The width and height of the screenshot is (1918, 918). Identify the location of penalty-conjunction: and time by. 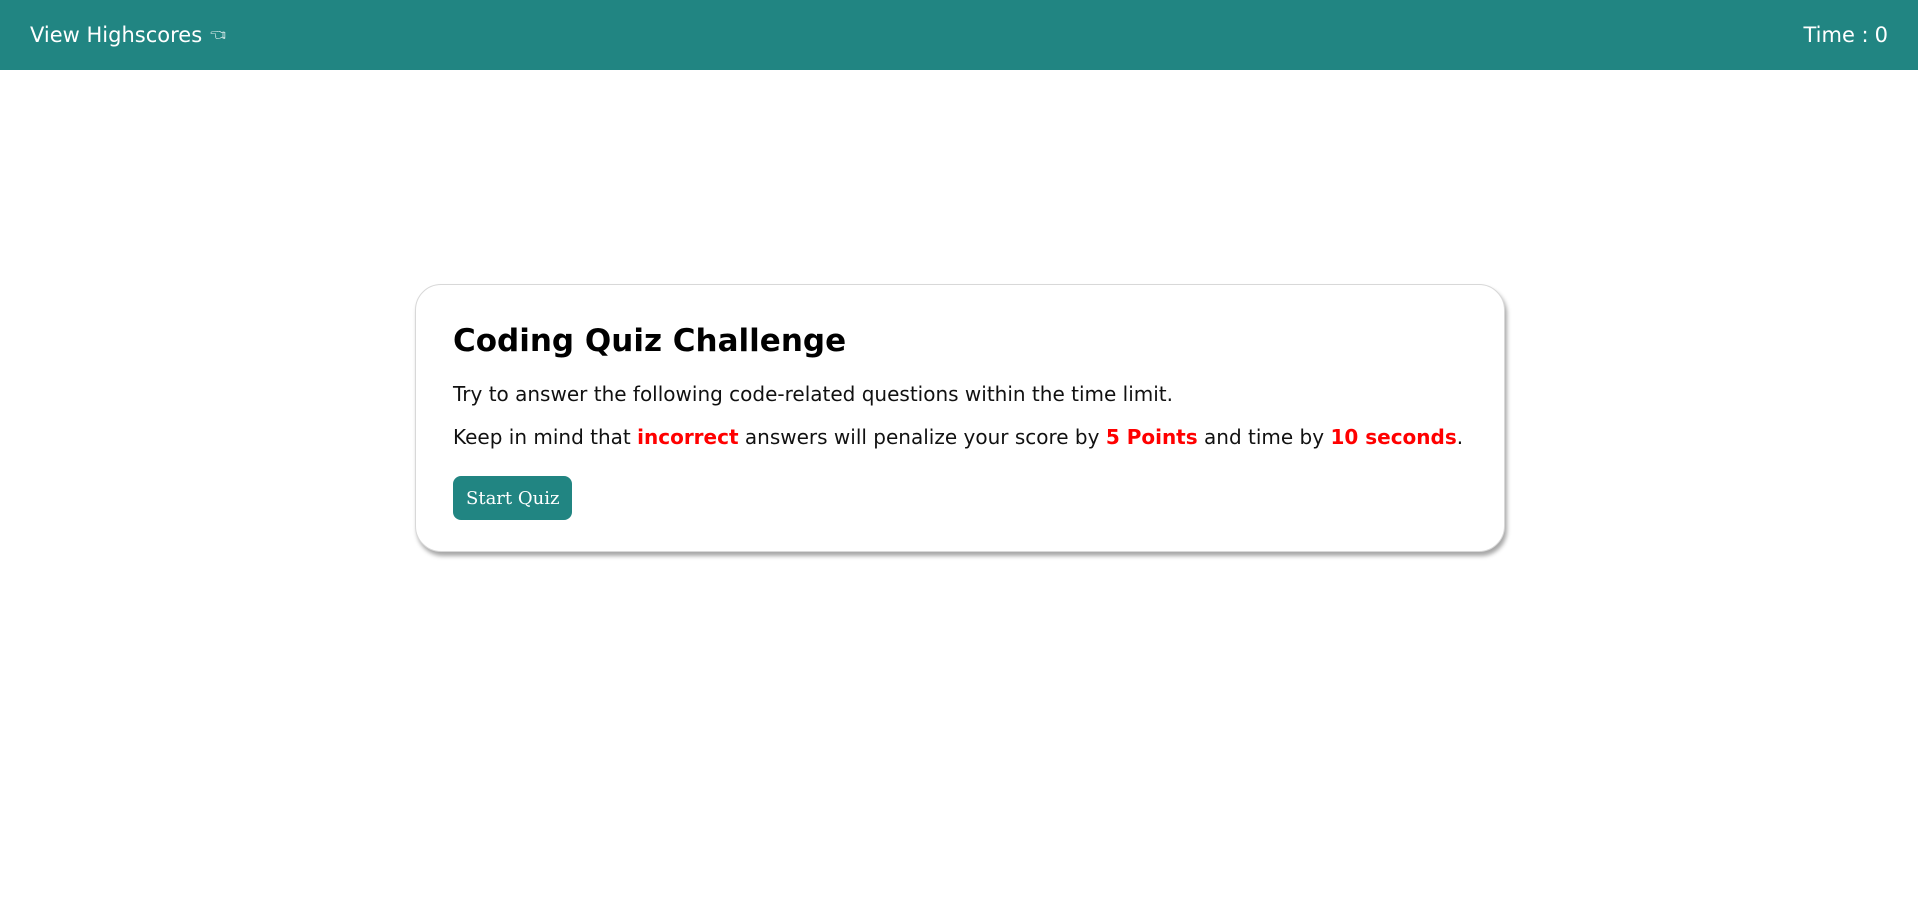
(1264, 437).